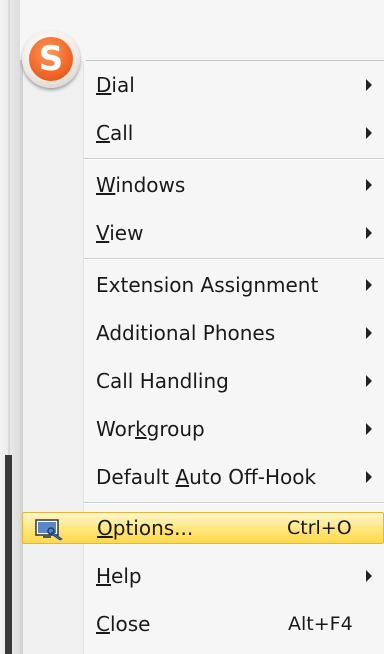 The image size is (384, 654). I want to click on menu-item-additional-phones: Additional Phones, so click(234, 333).